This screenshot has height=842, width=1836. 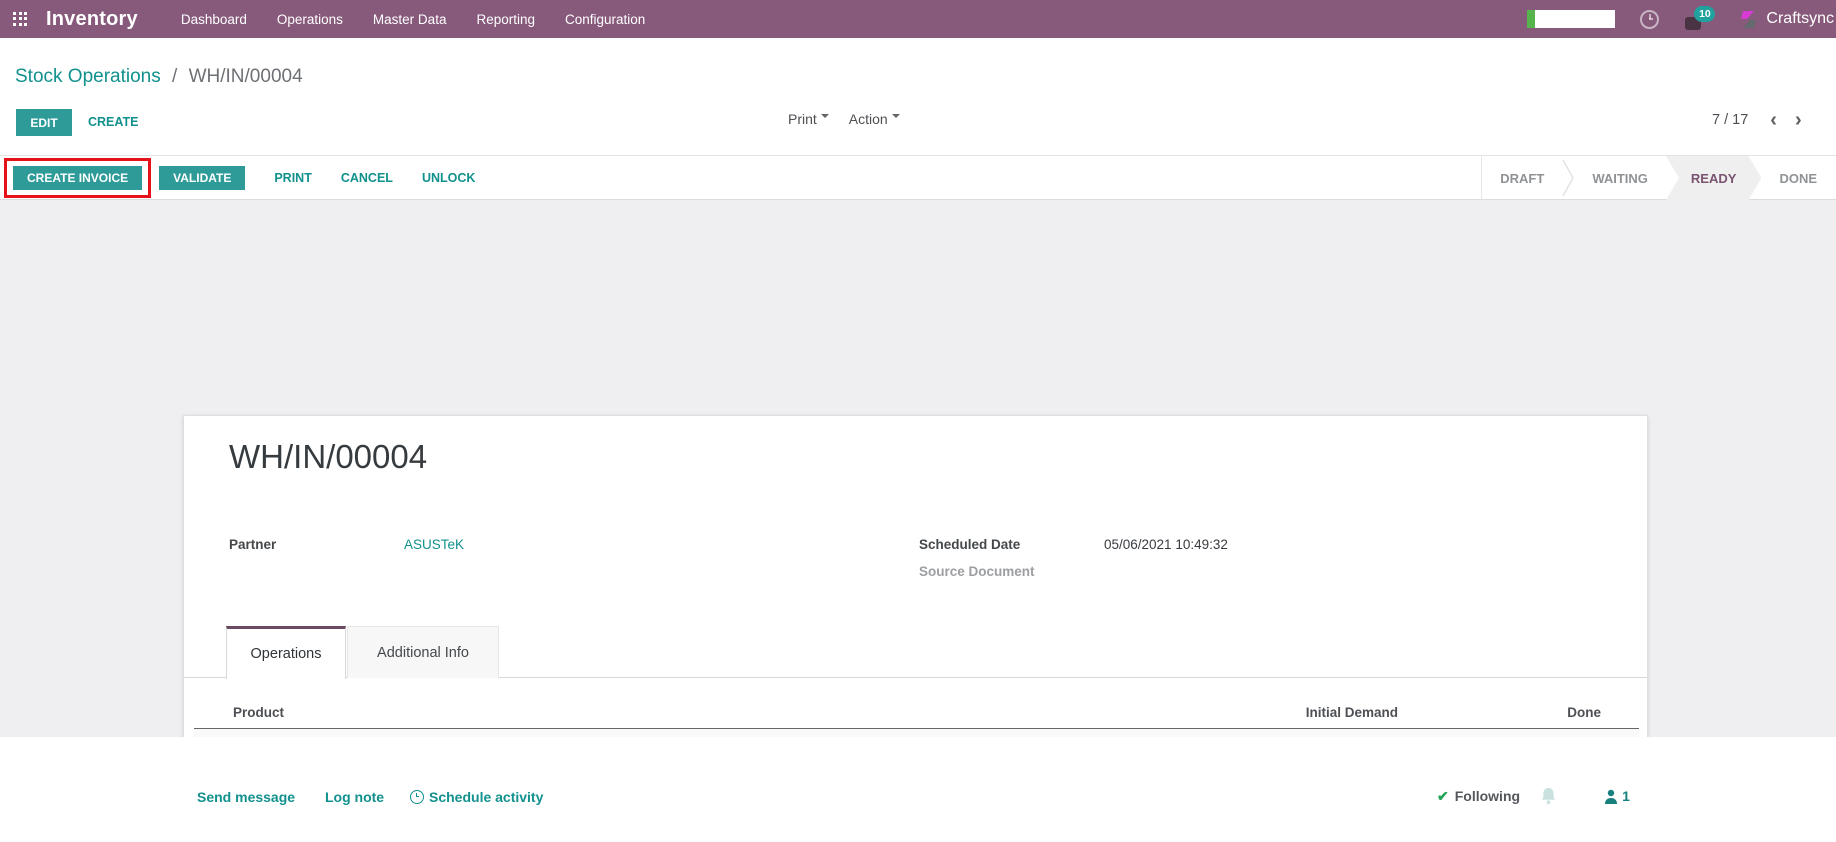 I want to click on breadcrumb-parent: Stock Operations, so click(x=88, y=76).